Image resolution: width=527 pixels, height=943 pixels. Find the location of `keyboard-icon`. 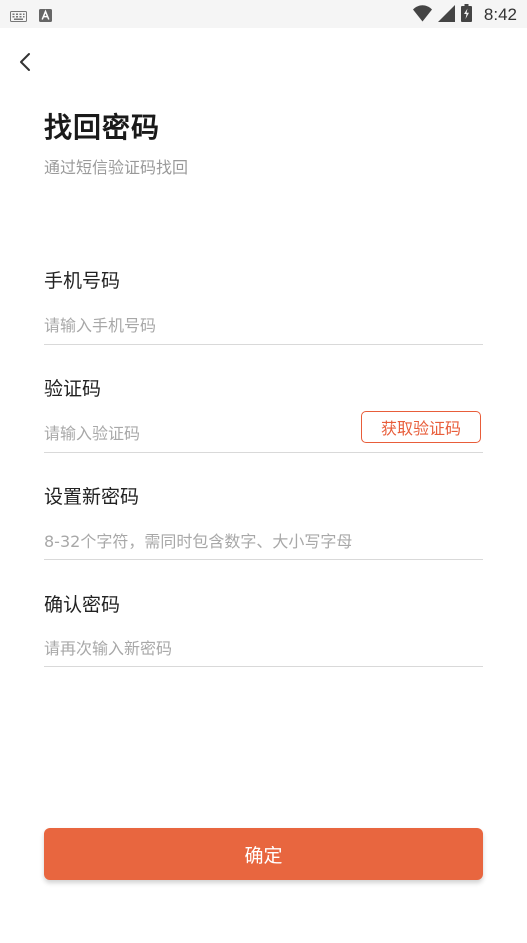

keyboard-icon is located at coordinates (18, 16).